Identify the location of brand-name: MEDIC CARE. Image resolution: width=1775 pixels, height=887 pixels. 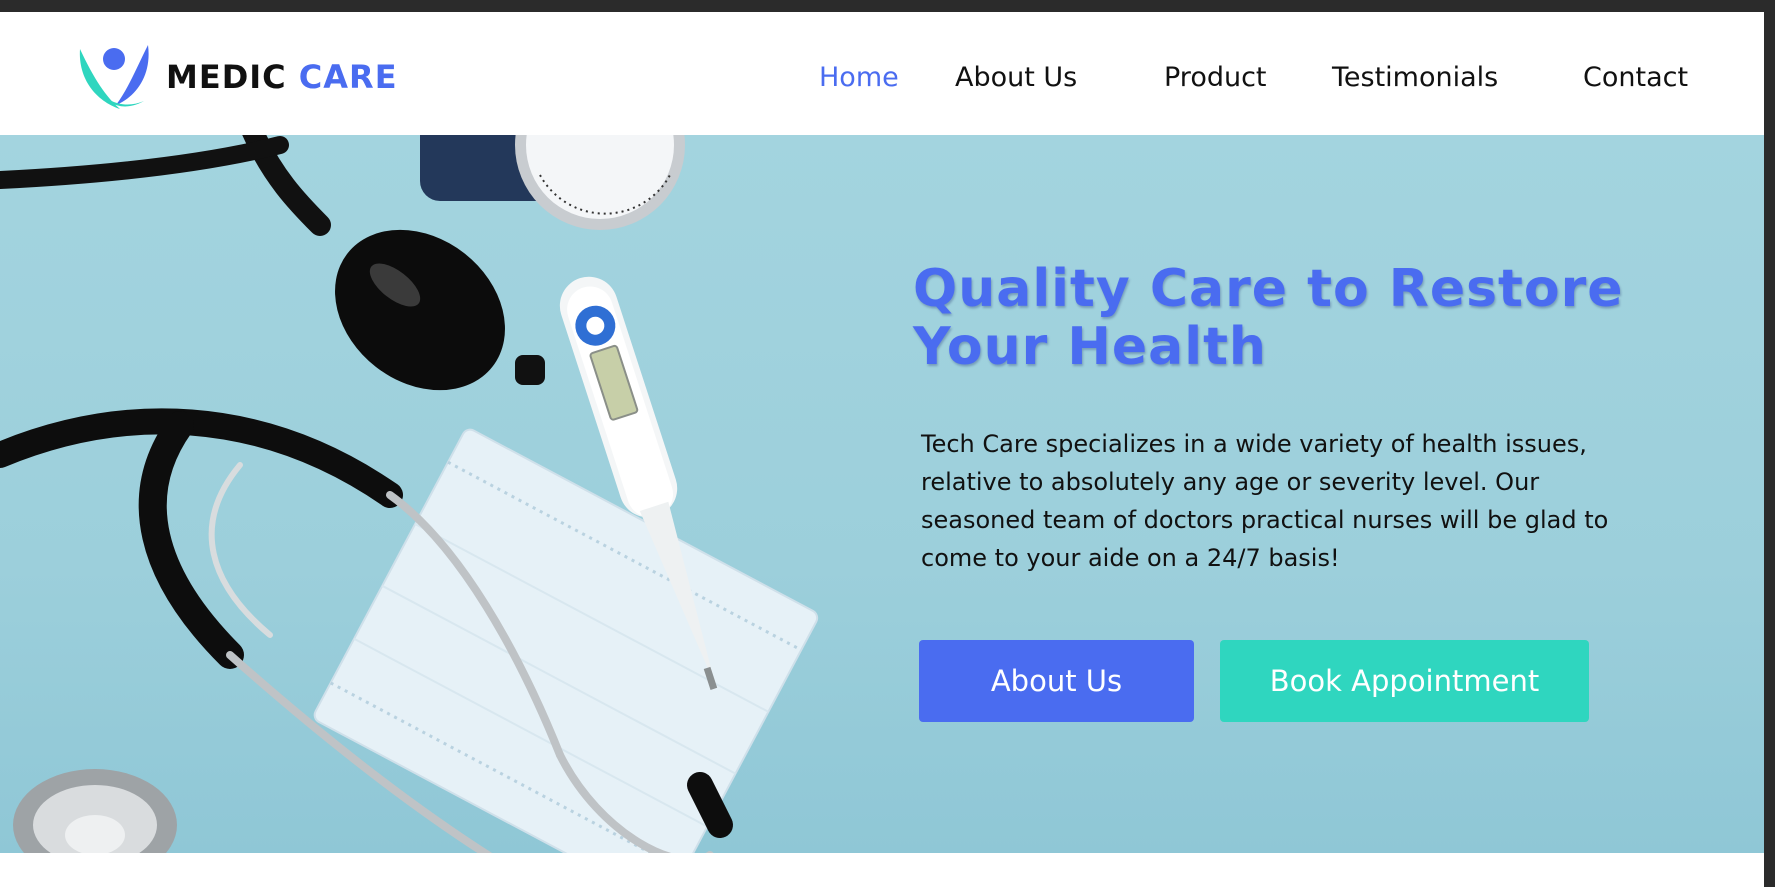
(282, 77).